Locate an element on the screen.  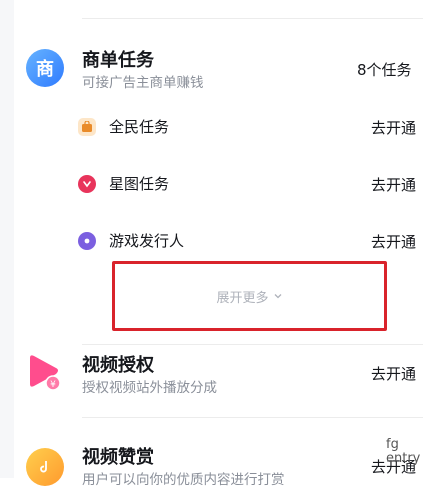
commerce-icon: 商 is located at coordinates (45, 68).